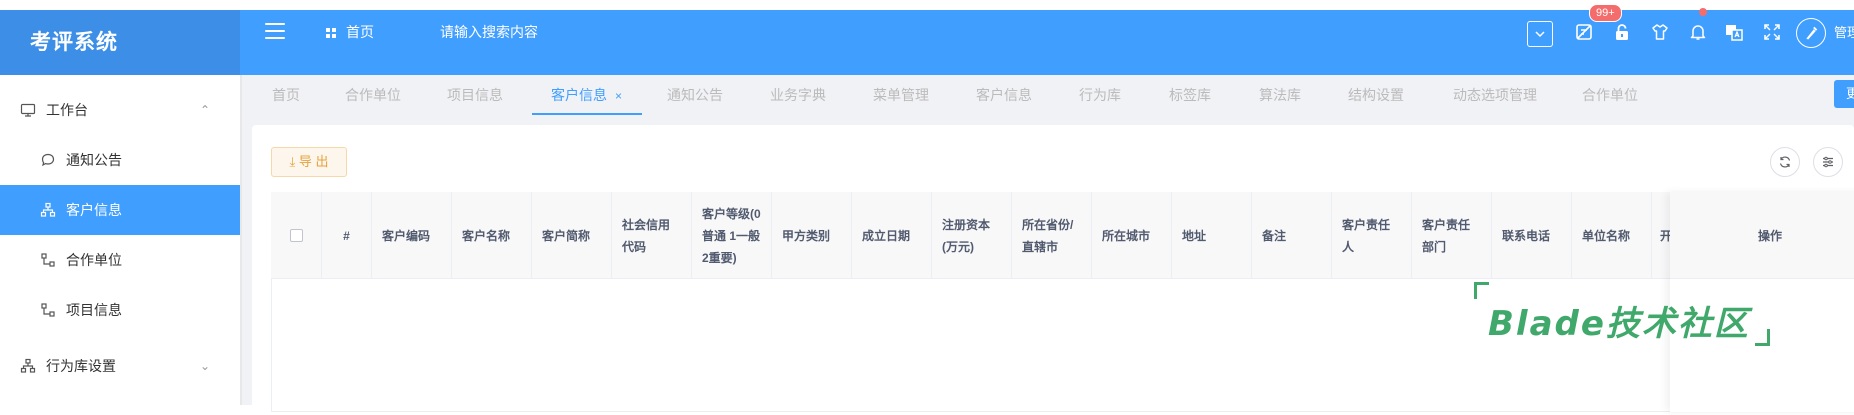 This screenshot has width=1854, height=415. I want to click on watermark-text: Blade技术社区, so click(1619, 324).